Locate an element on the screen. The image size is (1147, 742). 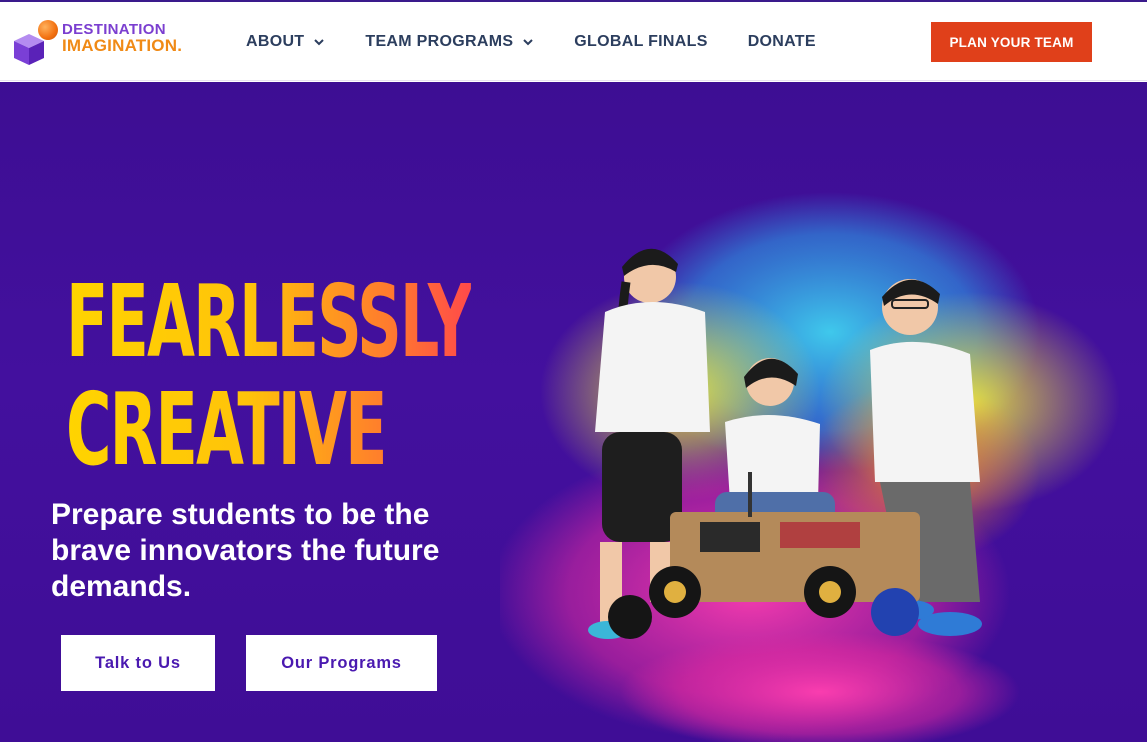
plan-your-team-button: PLAN YOUR TEAM is located at coordinates (1011, 42).